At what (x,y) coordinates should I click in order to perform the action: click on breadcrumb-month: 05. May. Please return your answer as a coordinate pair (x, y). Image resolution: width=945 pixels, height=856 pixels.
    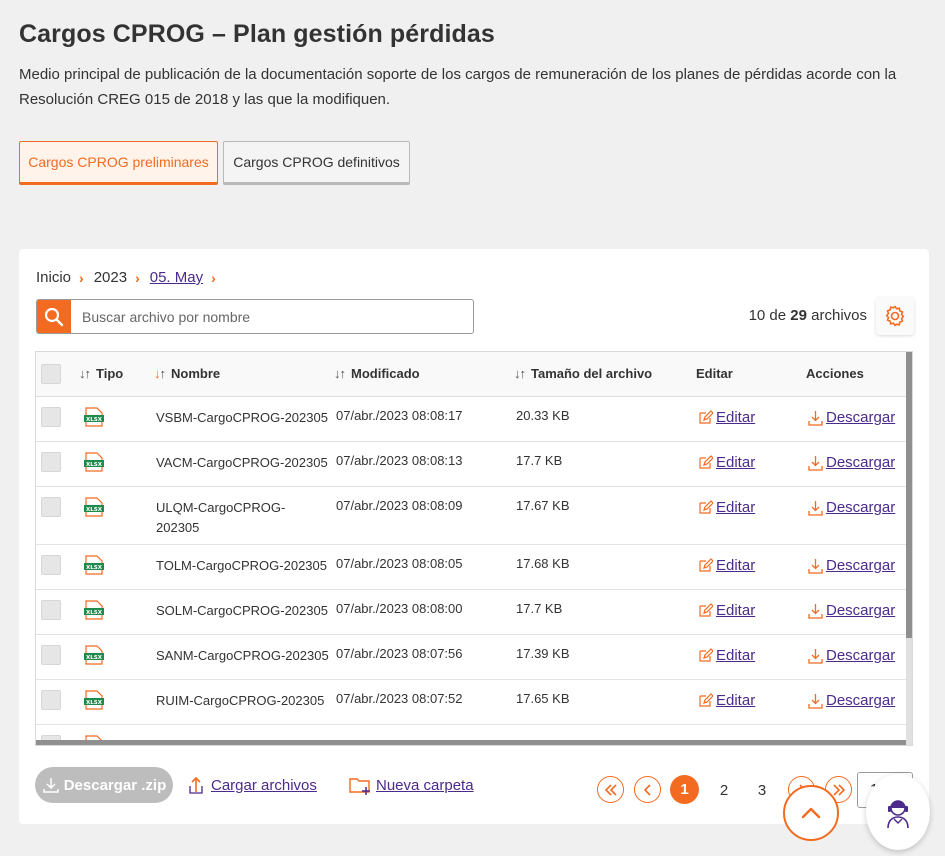
    Looking at the image, I should click on (176, 277).